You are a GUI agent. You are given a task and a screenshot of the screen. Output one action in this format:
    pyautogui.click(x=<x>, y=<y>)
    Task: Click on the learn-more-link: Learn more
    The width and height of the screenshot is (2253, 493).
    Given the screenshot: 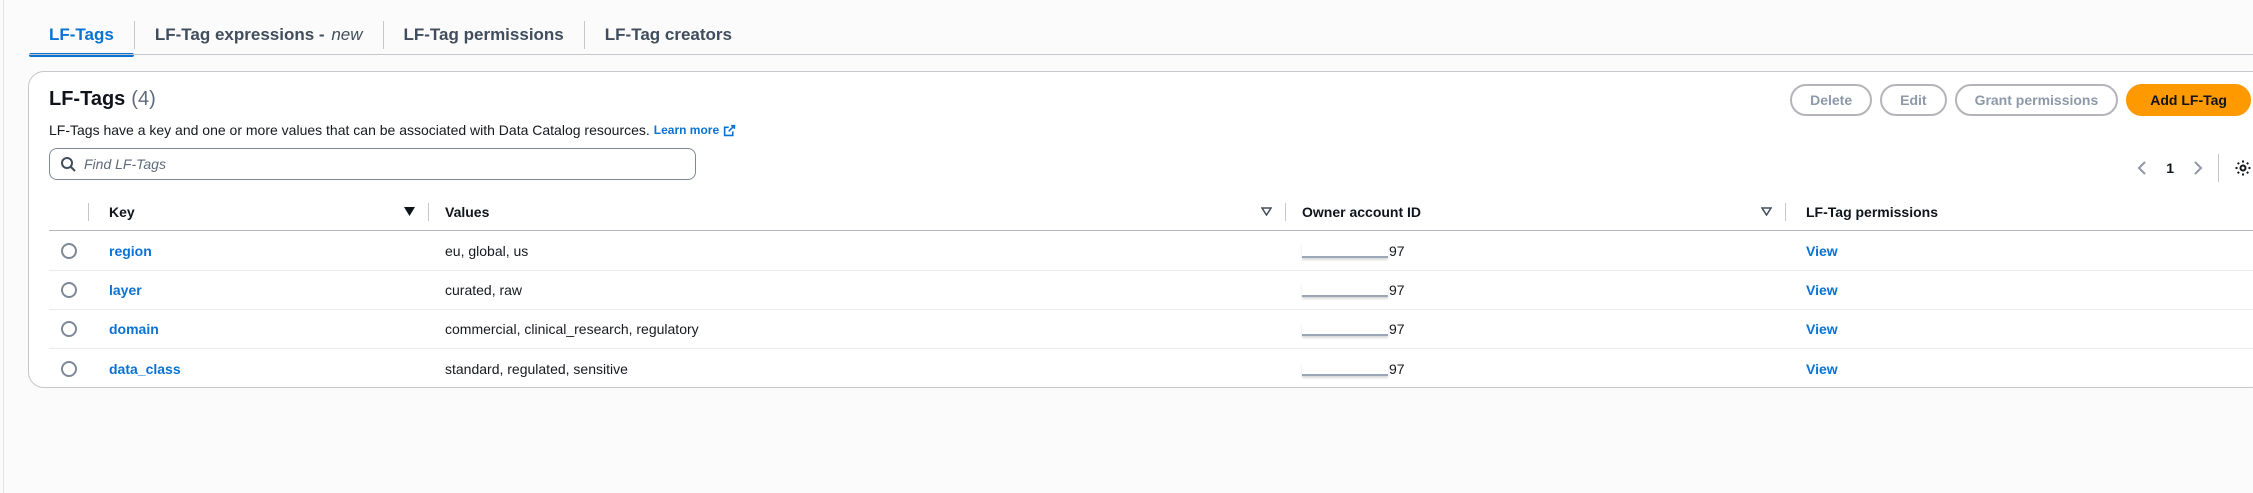 What is the action you would take?
    pyautogui.click(x=686, y=130)
    